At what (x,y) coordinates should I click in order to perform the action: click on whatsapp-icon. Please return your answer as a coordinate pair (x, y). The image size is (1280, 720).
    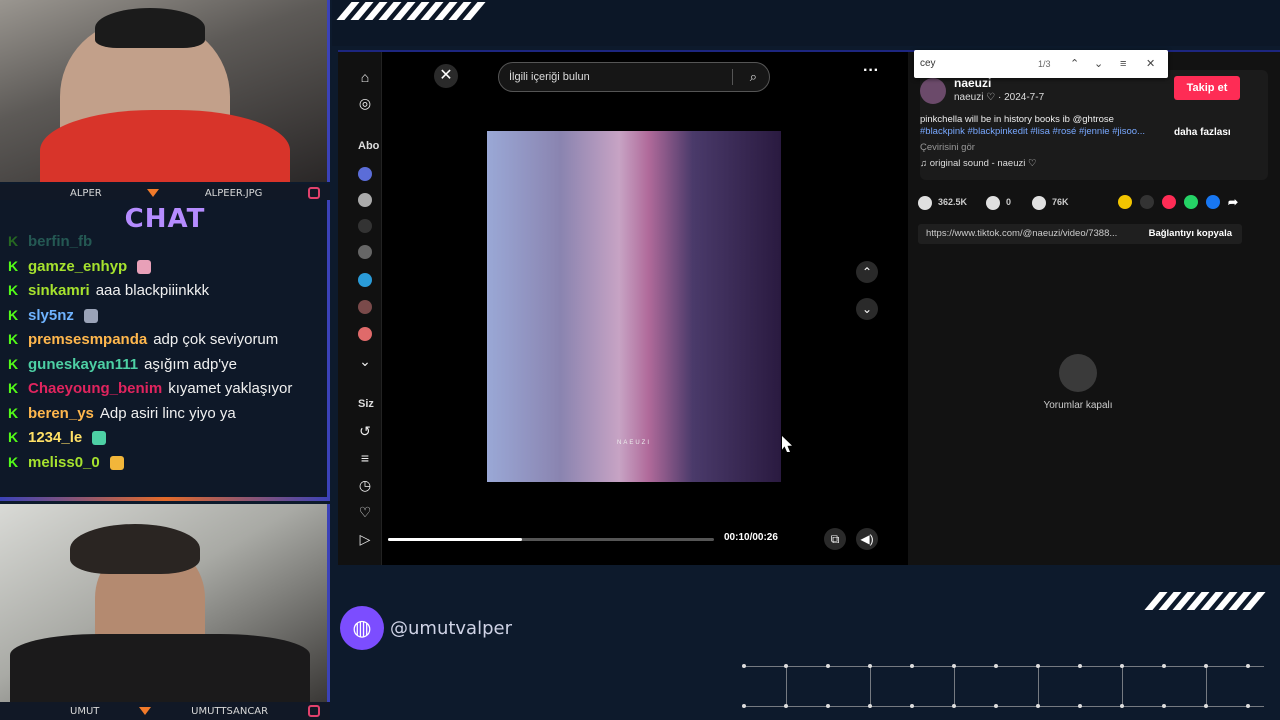
    Looking at the image, I should click on (1191, 202).